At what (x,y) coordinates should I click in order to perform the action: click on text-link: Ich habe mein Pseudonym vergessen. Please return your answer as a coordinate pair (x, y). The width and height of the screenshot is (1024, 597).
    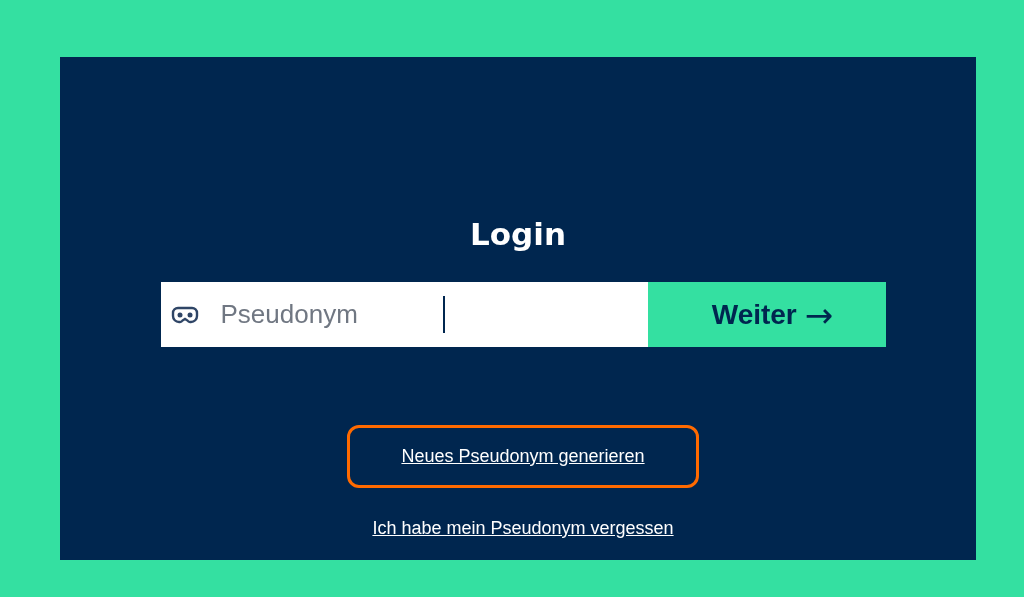
    Looking at the image, I should click on (523, 528).